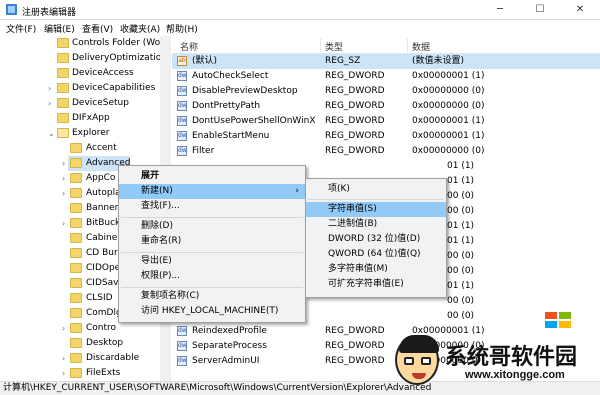 This screenshot has height=395, width=600. I want to click on column-data-header: 数据, so click(421, 46).